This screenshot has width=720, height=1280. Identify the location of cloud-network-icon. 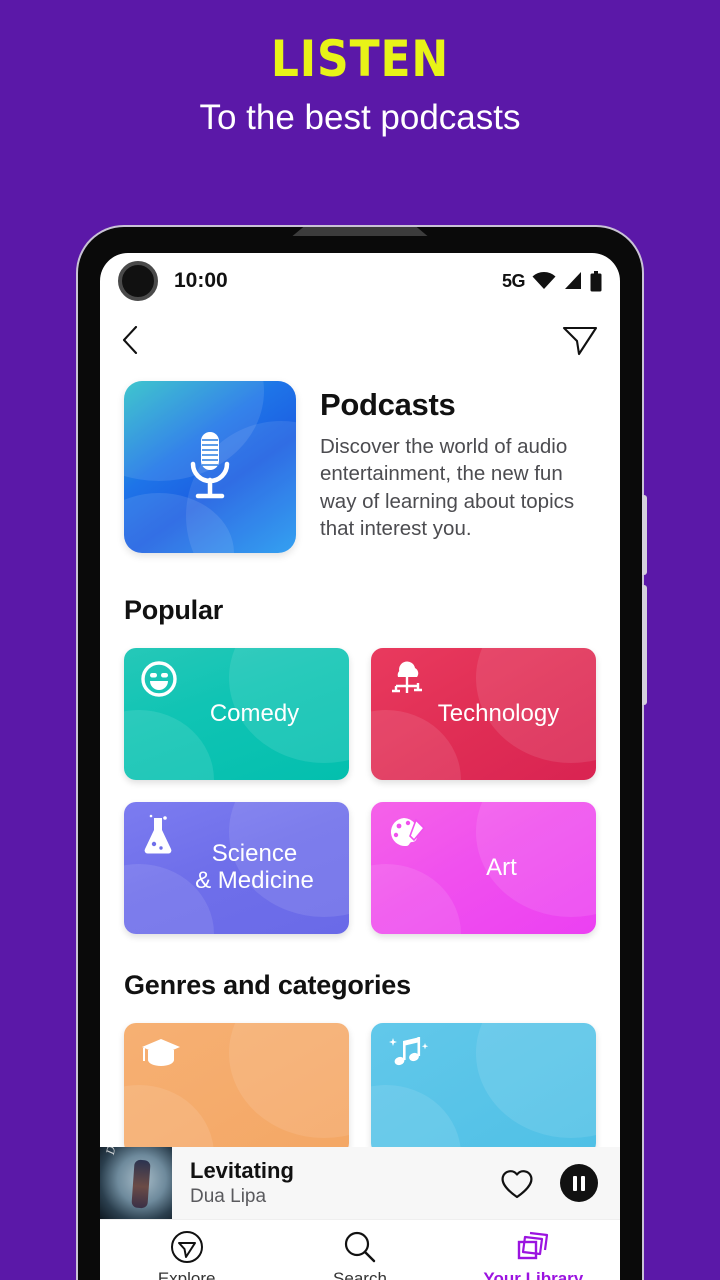
(407, 677).